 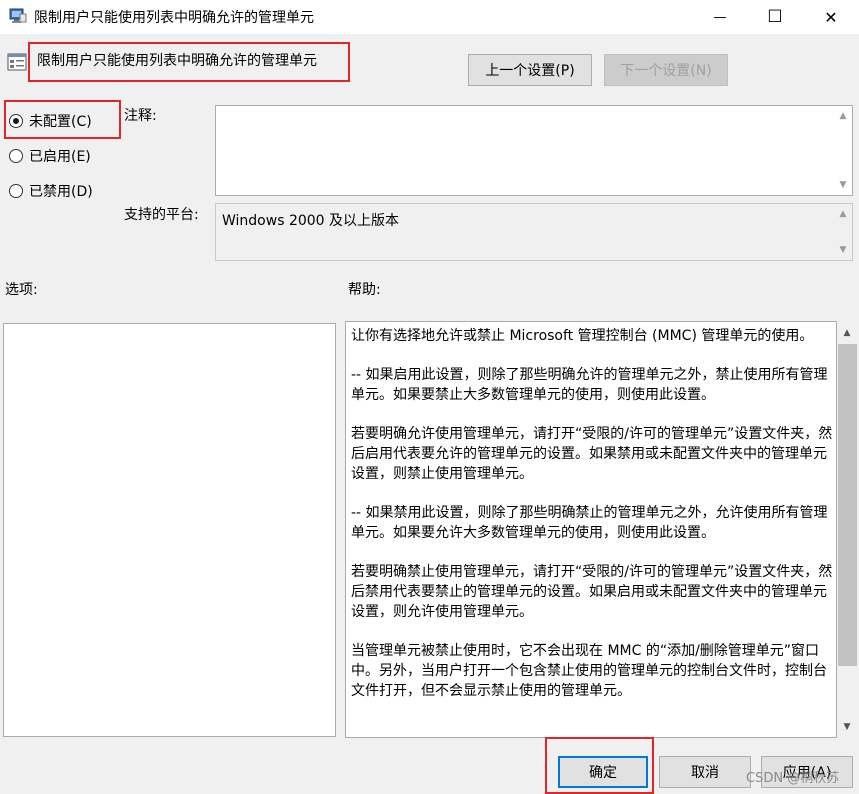 I want to click on platform-value: Windows 2000 及以上版本, so click(x=311, y=221).